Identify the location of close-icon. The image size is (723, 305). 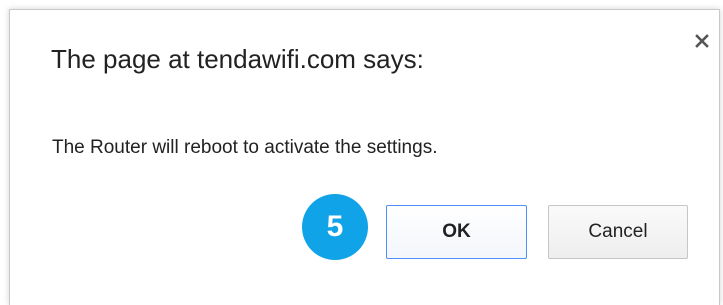
(702, 41).